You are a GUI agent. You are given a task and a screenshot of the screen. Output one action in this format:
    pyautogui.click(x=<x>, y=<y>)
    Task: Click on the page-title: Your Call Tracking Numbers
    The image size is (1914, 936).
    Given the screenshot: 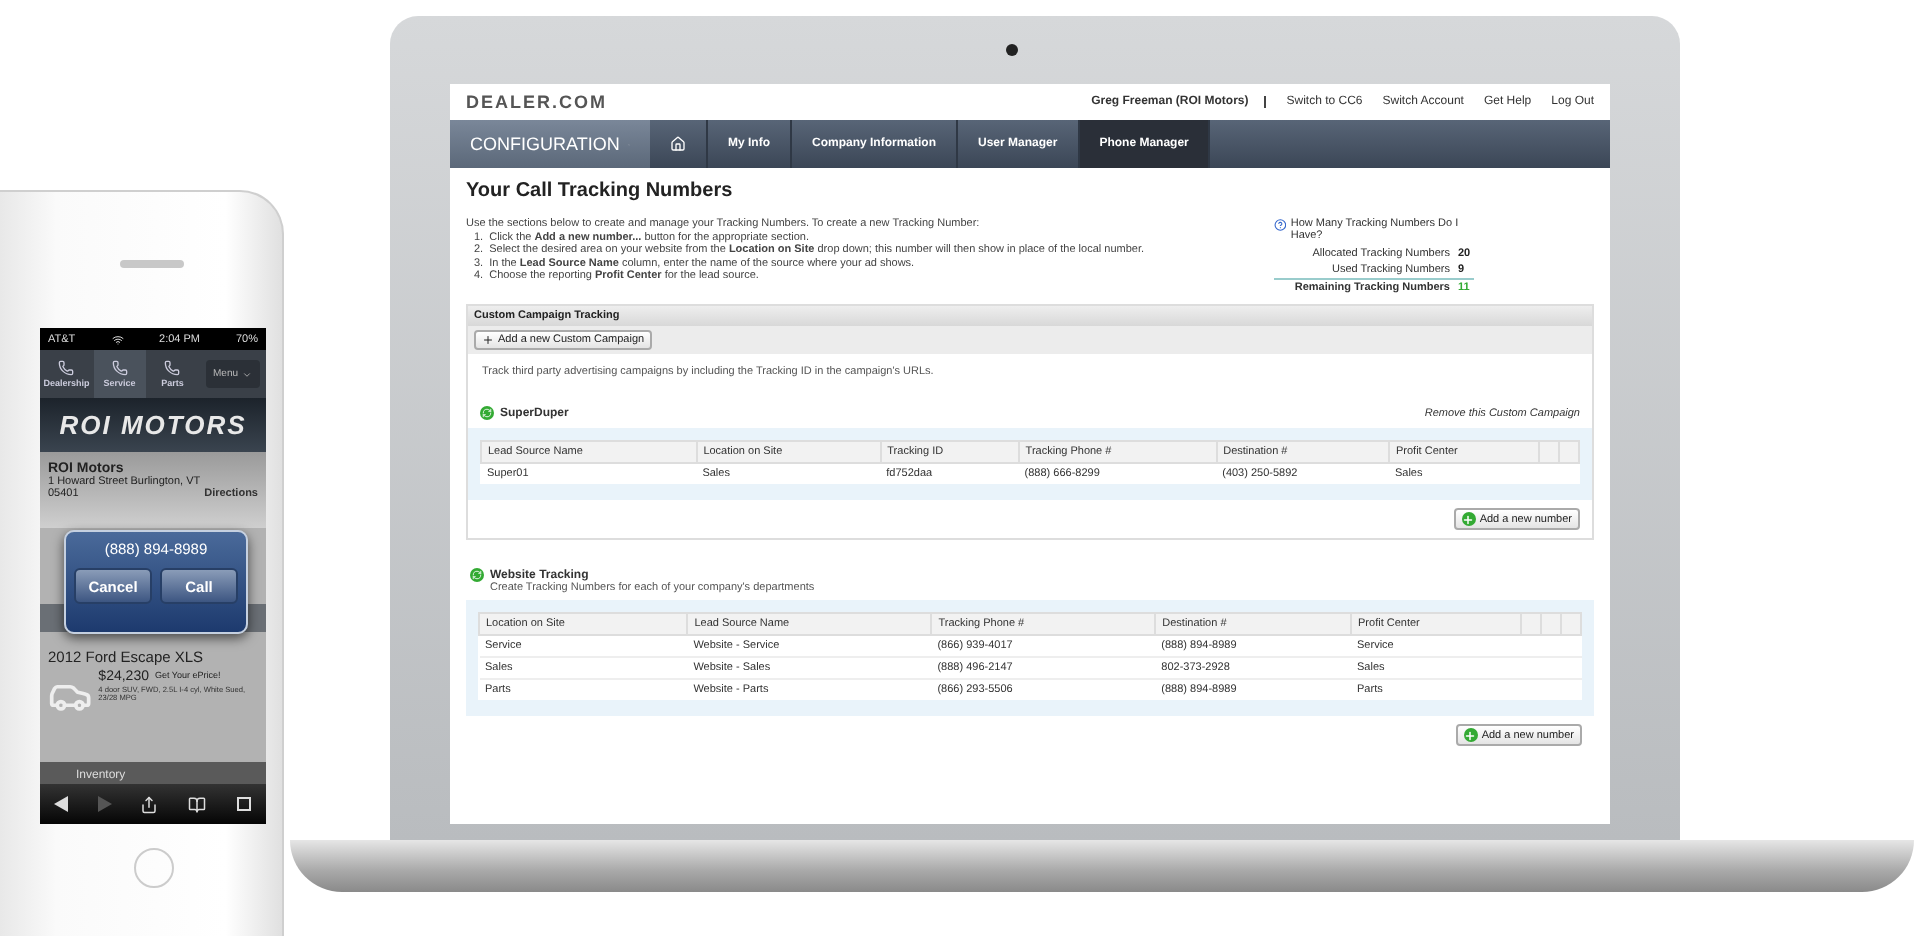 What is the action you would take?
    pyautogui.click(x=600, y=191)
    